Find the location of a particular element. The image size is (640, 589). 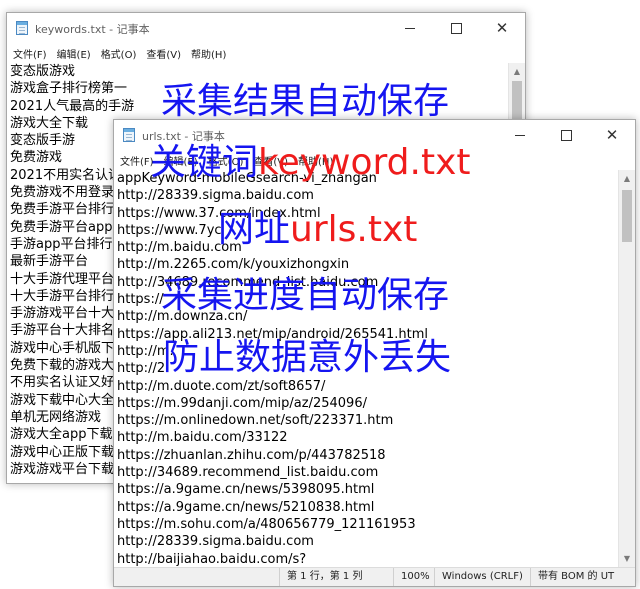

window-title: keywords.txt - 记事本 is located at coordinates (92, 29).